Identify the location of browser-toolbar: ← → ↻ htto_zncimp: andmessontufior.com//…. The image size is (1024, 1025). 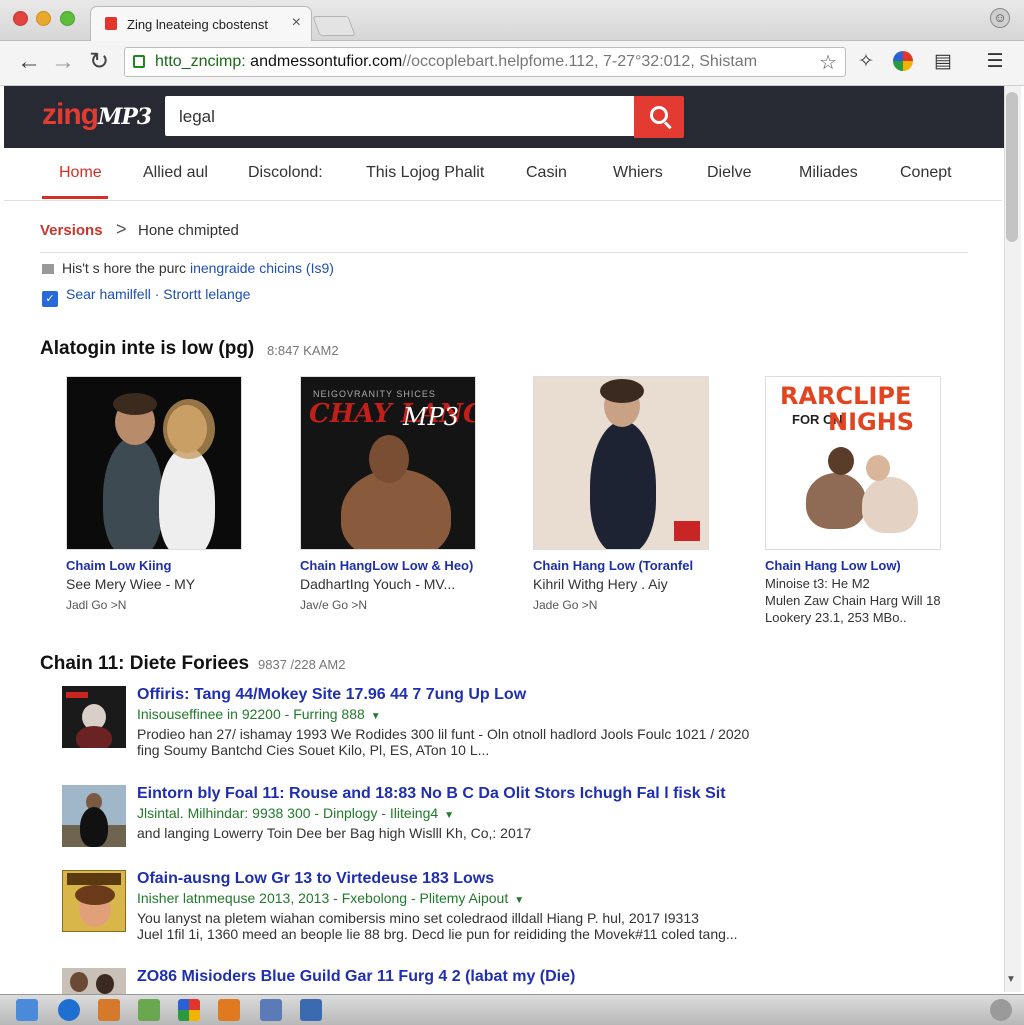
(512, 63).